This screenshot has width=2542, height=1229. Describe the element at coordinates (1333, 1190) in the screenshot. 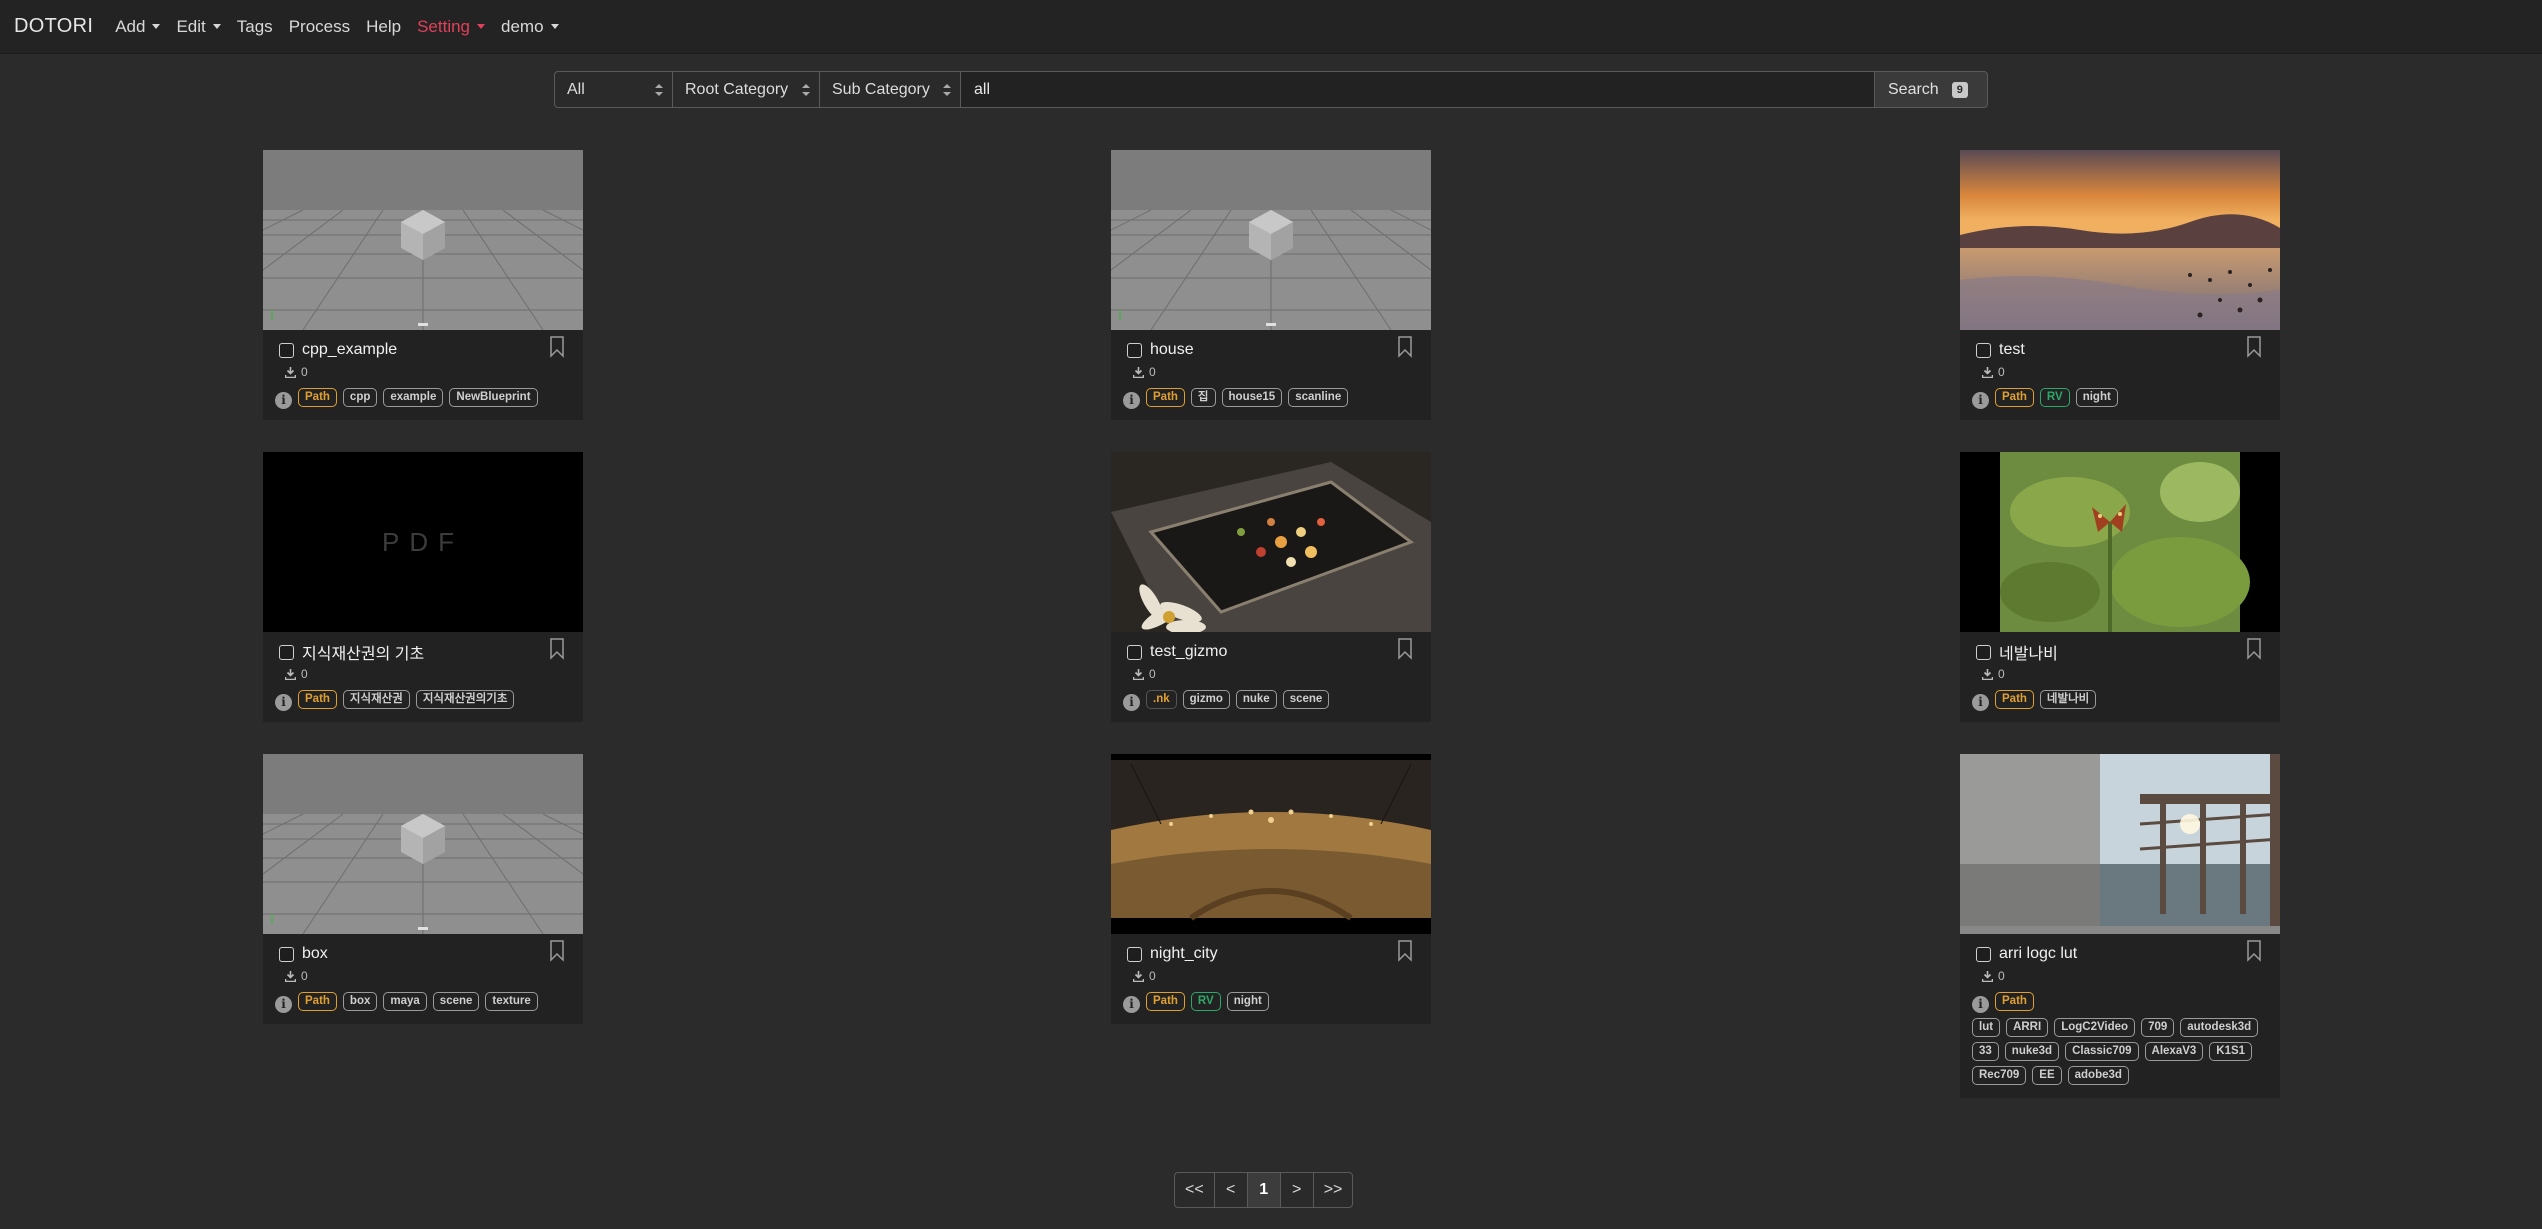

I see `page-last-button: >>` at that location.